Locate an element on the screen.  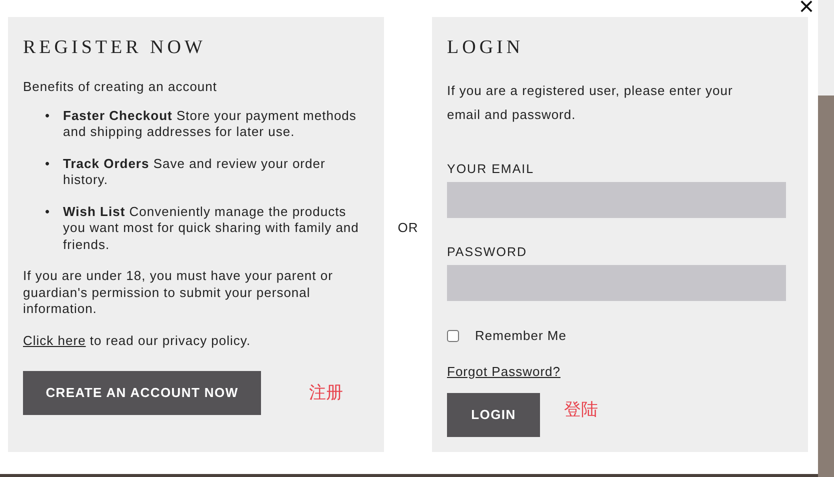
intro-text: If you are a registered user, please enter your email and password. is located at coordinates (590, 103).